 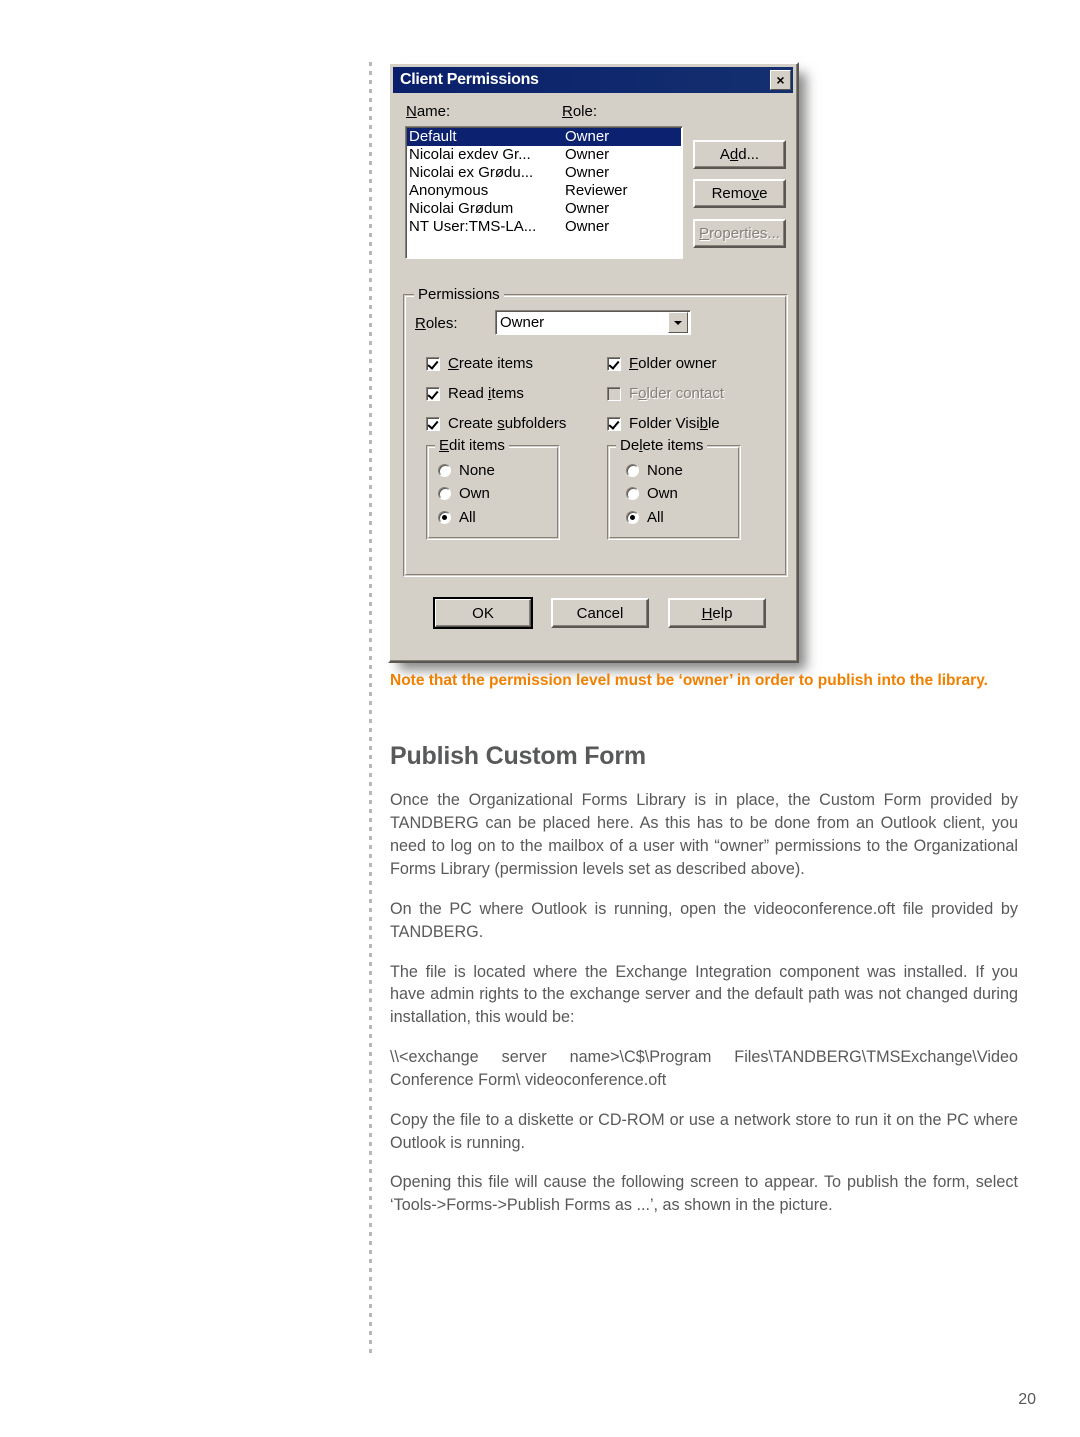 I want to click on checkbox-label: Read items, so click(x=486, y=393).